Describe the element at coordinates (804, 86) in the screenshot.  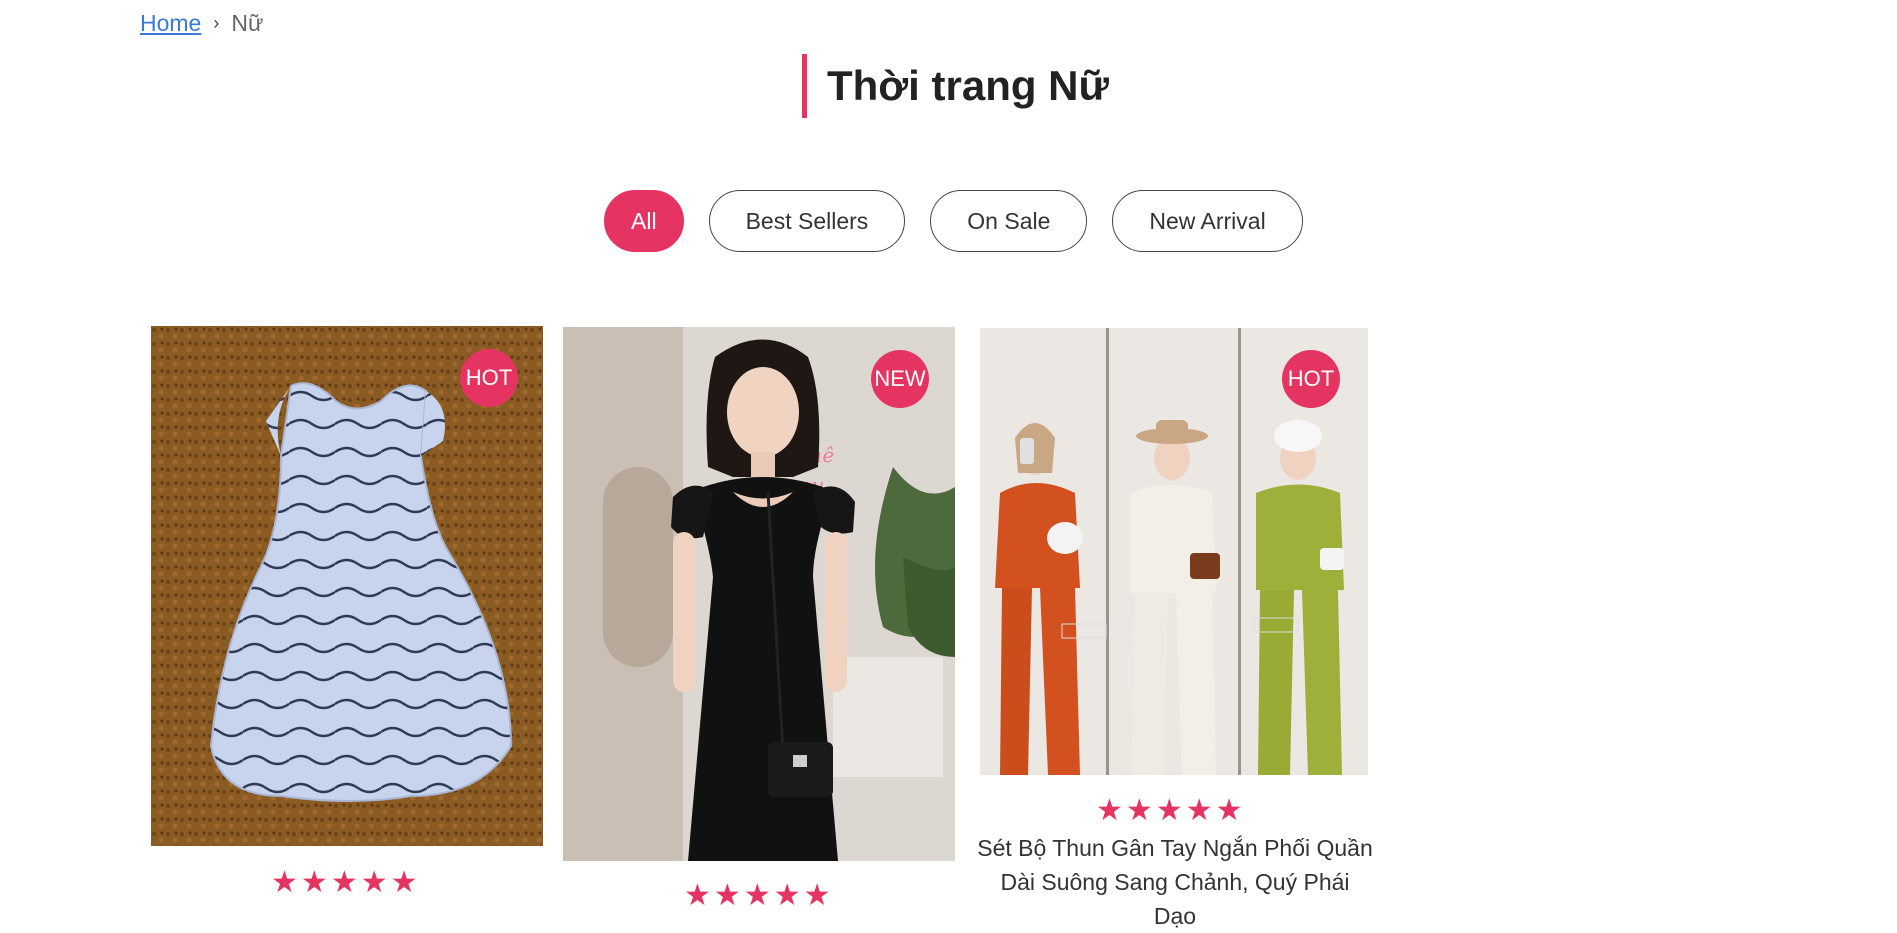
I see `title-accent-bar` at that location.